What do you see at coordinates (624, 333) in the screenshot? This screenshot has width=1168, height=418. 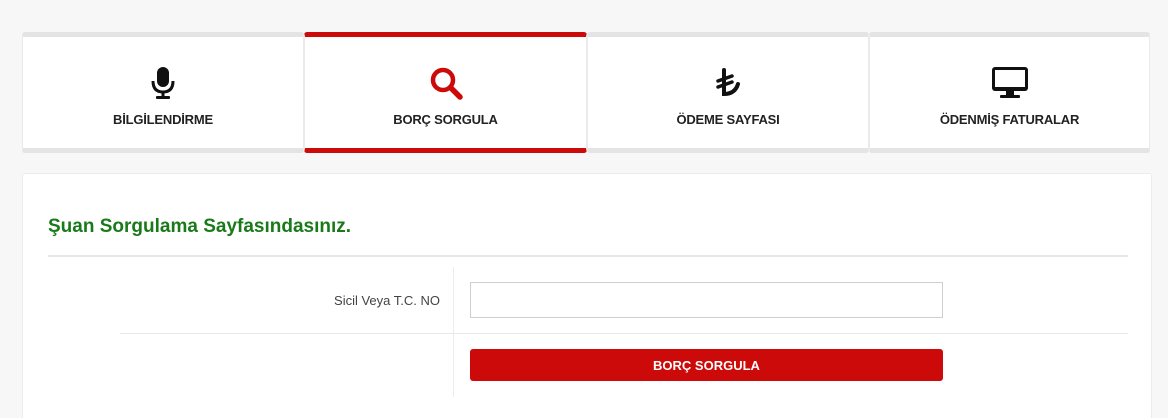 I see `form-row-divider` at bounding box center [624, 333].